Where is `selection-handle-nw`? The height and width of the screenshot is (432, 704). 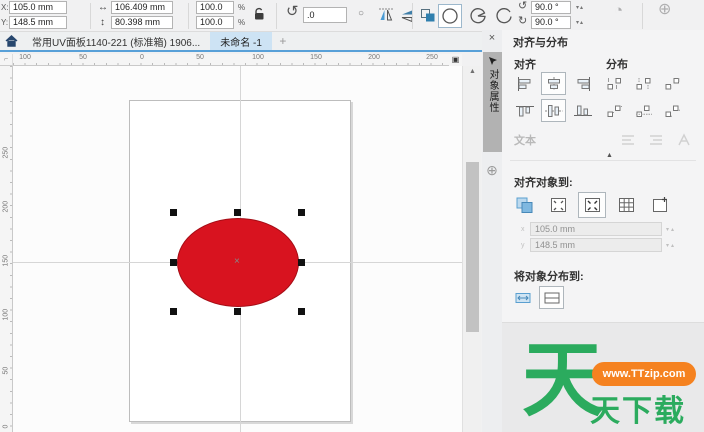
selection-handle-nw is located at coordinates (173, 212).